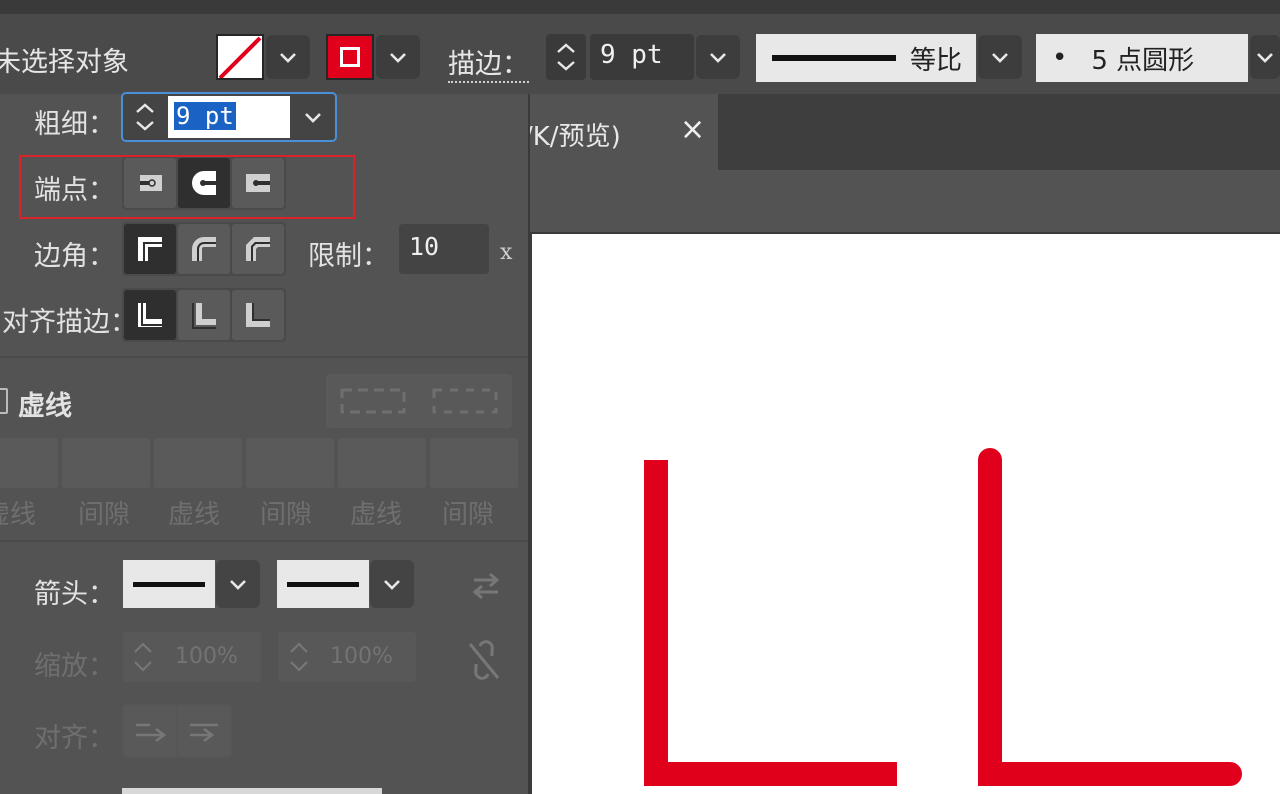  I want to click on end-arrowhead-dropdown, so click(392, 584).